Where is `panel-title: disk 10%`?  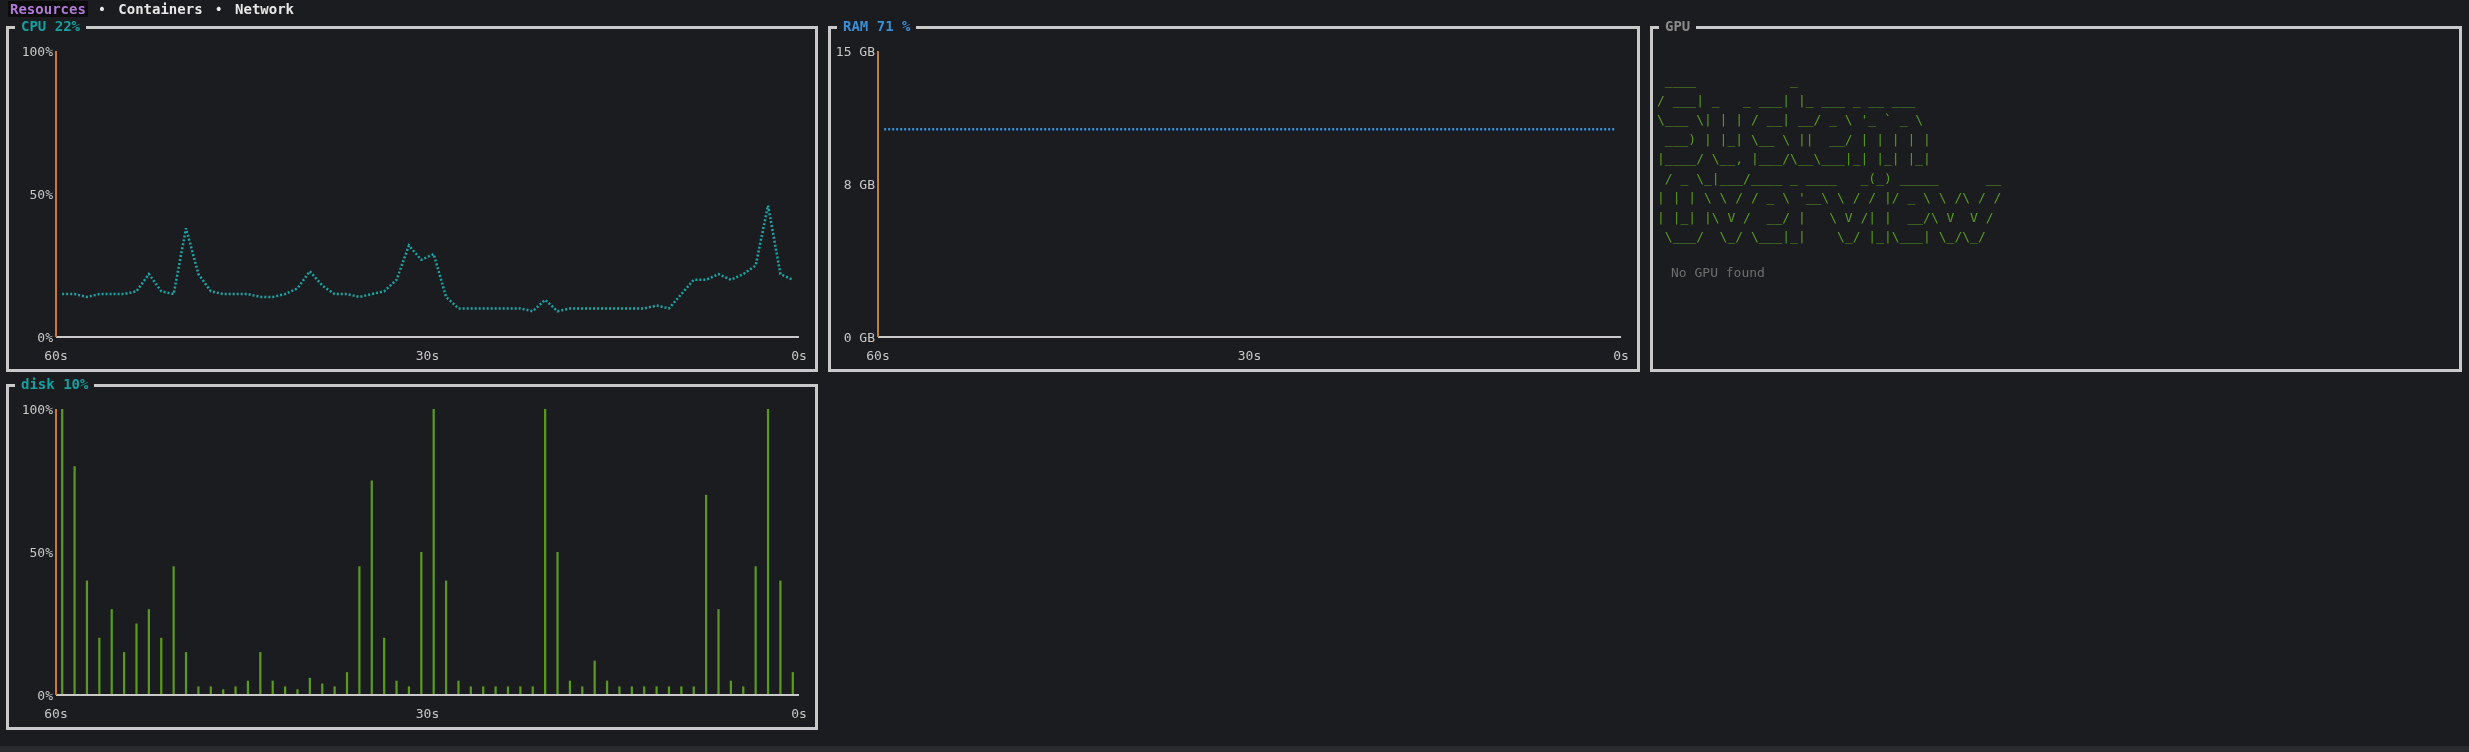 panel-title: disk 10% is located at coordinates (55, 384).